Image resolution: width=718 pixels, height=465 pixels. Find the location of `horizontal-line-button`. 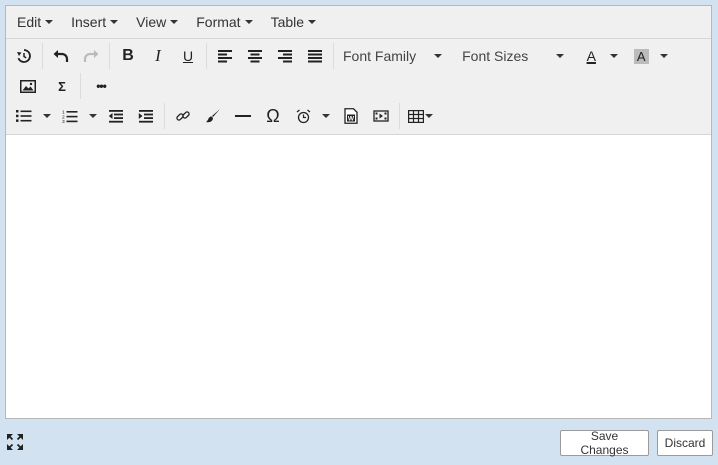

horizontal-line-button is located at coordinates (243, 116).